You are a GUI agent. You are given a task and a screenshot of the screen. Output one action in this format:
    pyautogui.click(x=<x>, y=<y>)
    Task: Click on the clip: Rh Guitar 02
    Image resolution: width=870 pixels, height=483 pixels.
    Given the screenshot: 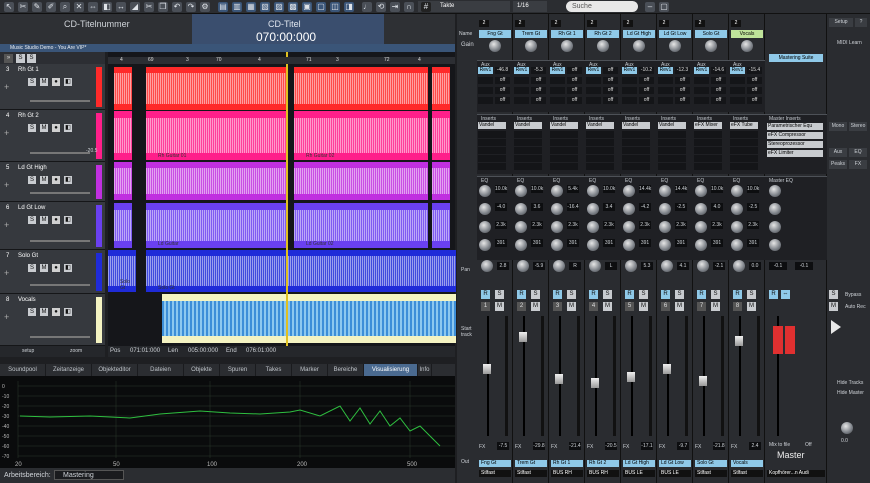 What is the action you would take?
    pyautogui.click(x=361, y=135)
    